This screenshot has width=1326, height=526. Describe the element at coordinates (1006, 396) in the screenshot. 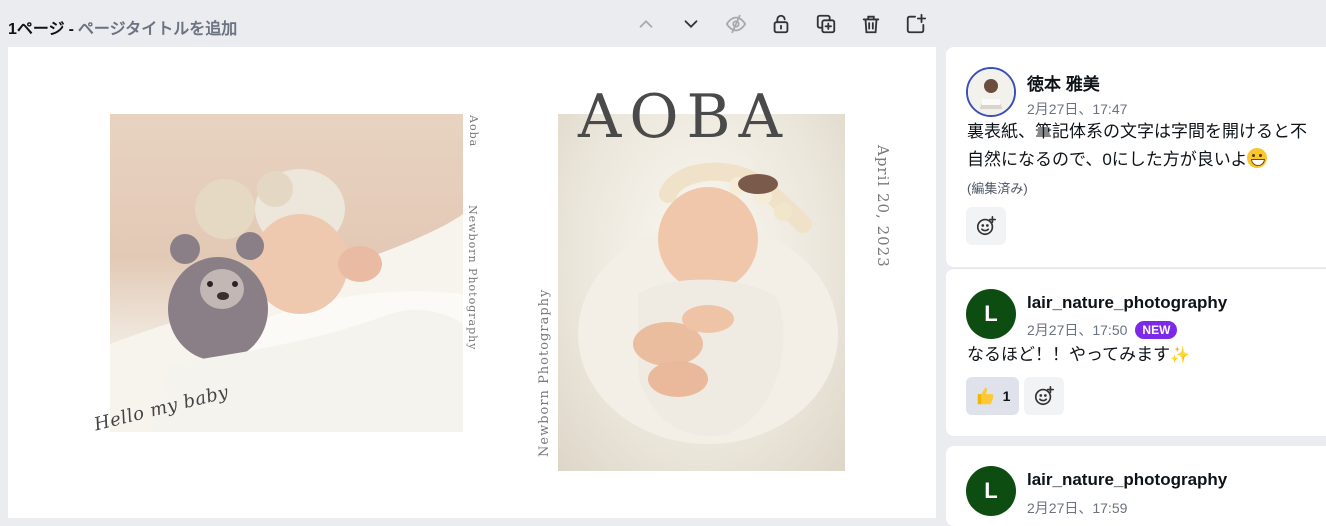

I see `reaction-count: 1` at that location.